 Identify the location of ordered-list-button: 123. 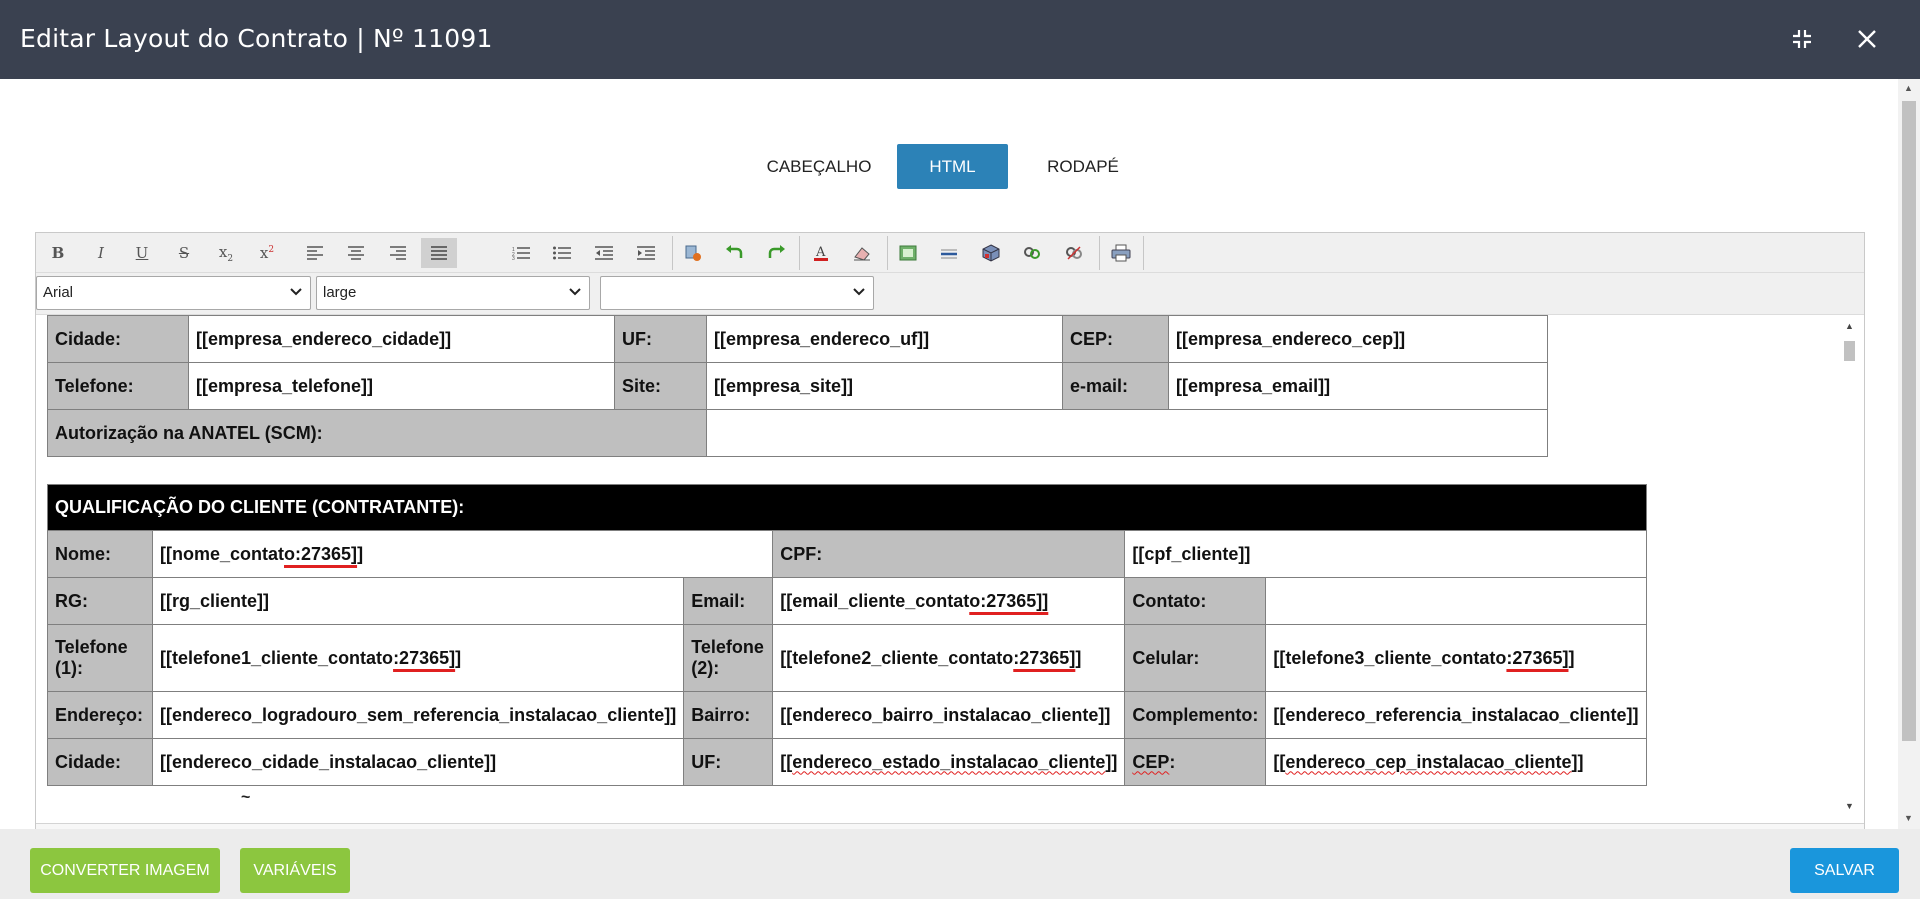
(521, 253).